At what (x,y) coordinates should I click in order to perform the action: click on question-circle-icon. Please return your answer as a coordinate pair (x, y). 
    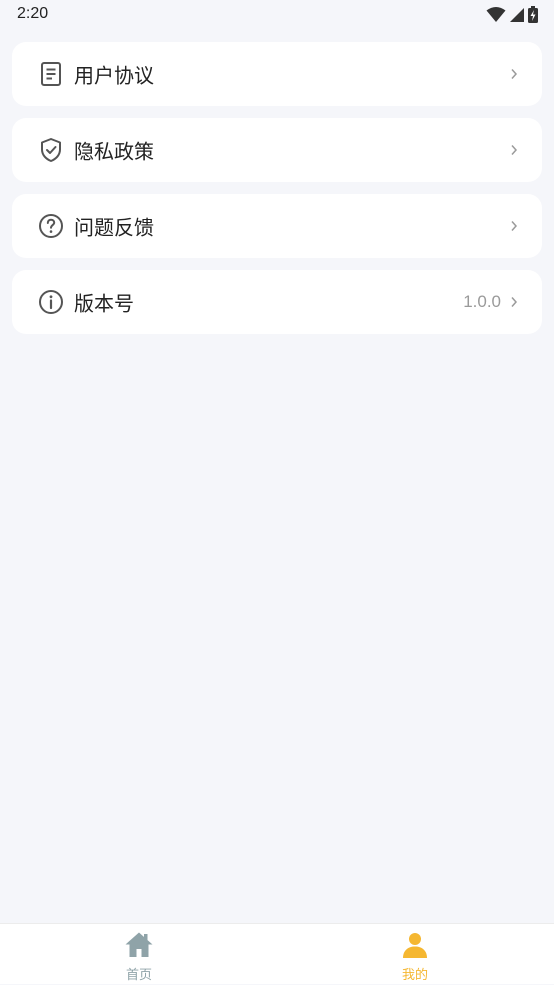
    Looking at the image, I should click on (51, 226).